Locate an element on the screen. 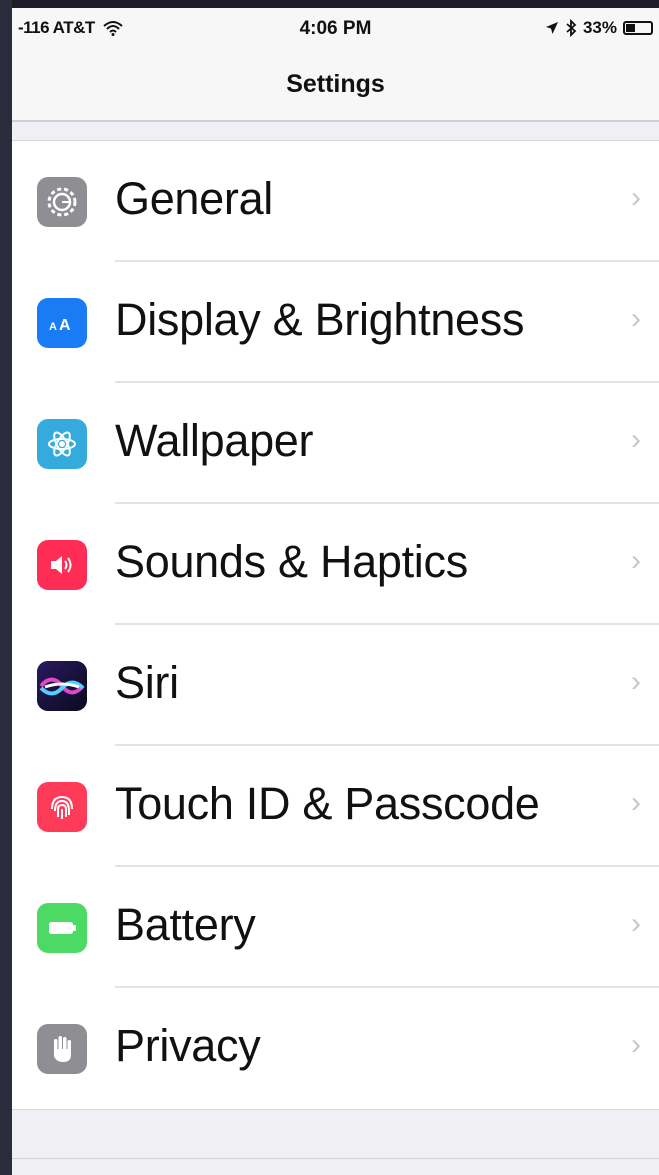 This screenshot has height=1175, width=659. page-title: Settings is located at coordinates (335, 84).